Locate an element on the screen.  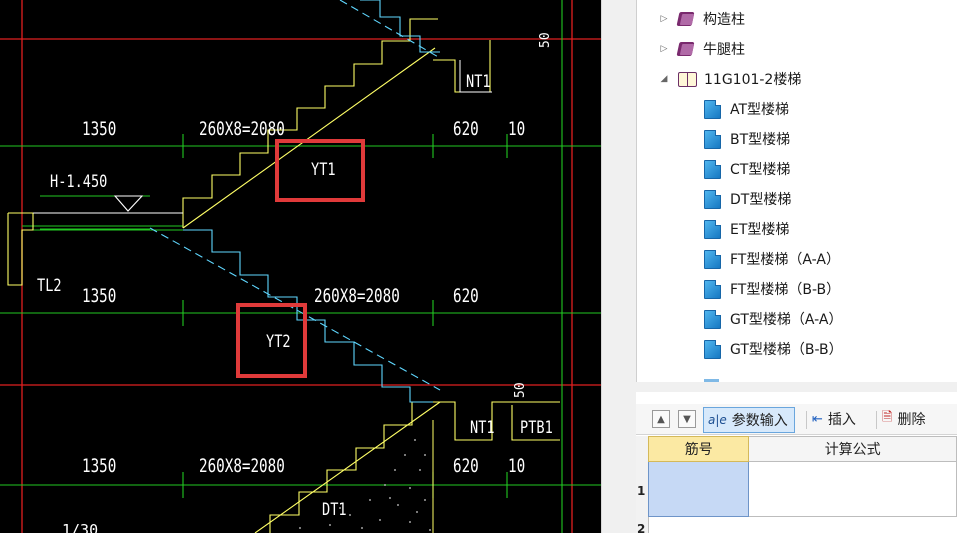
insert-icon: ⇤ is located at coordinates (817, 419).